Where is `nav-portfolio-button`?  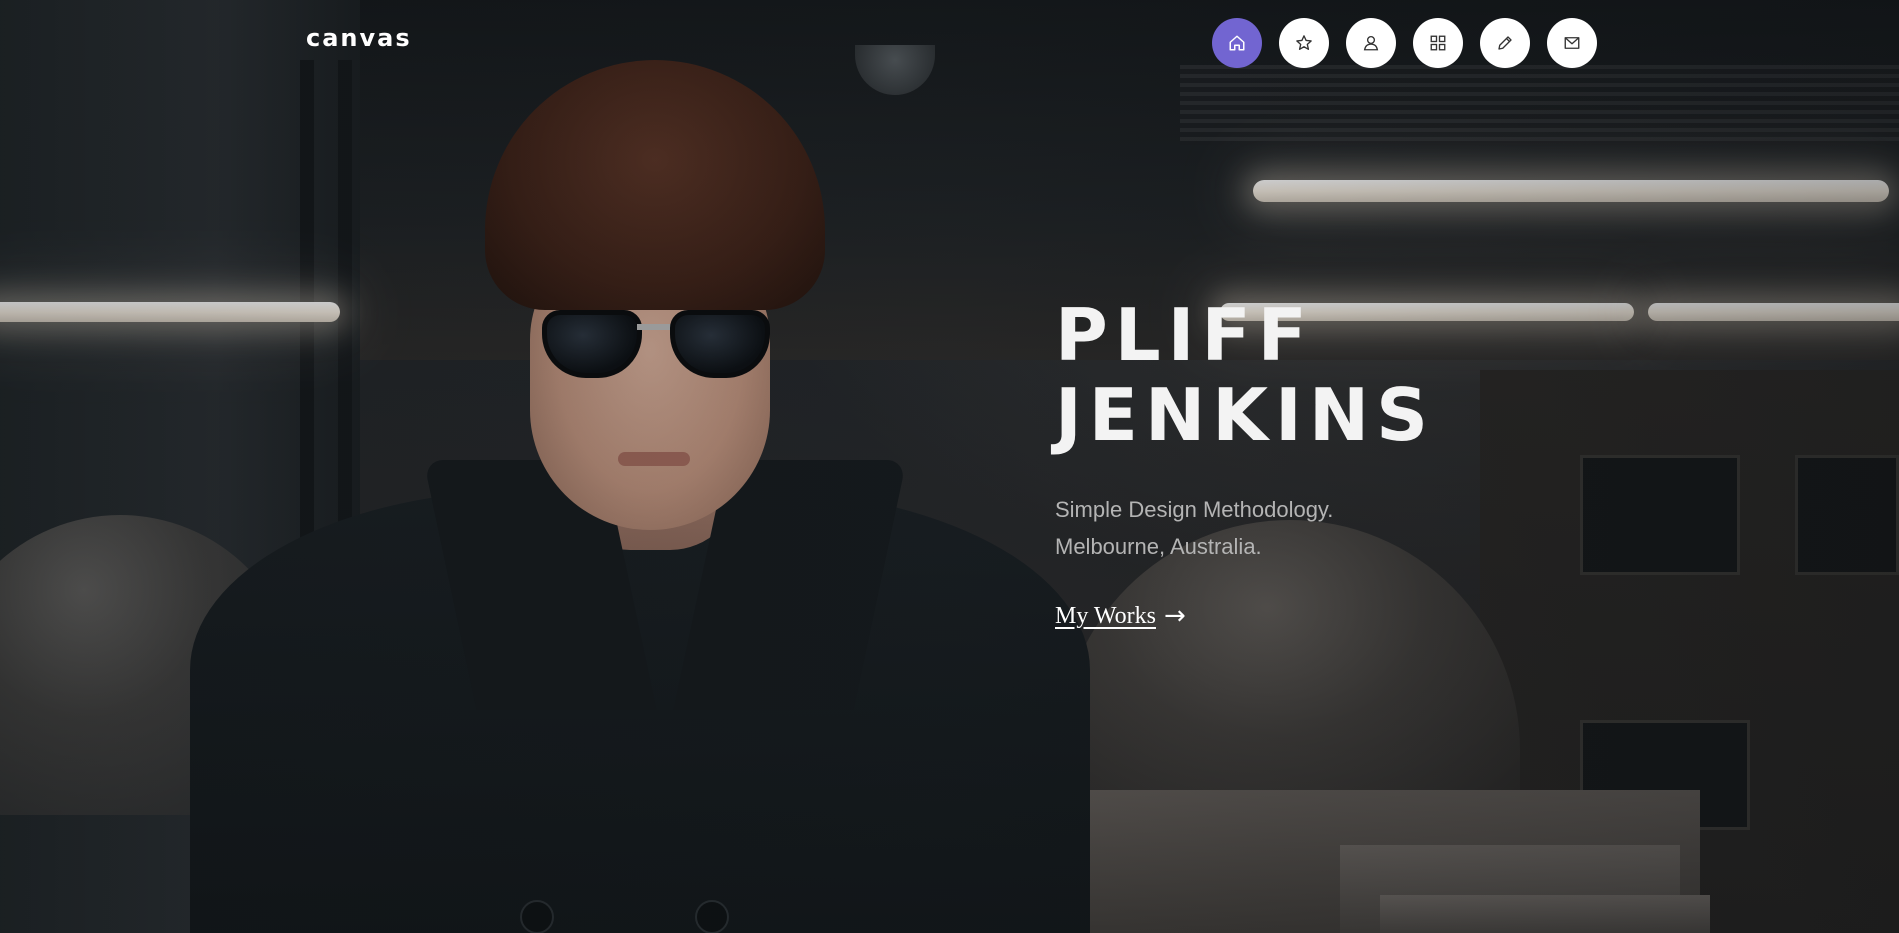
nav-portfolio-button is located at coordinates (1438, 43).